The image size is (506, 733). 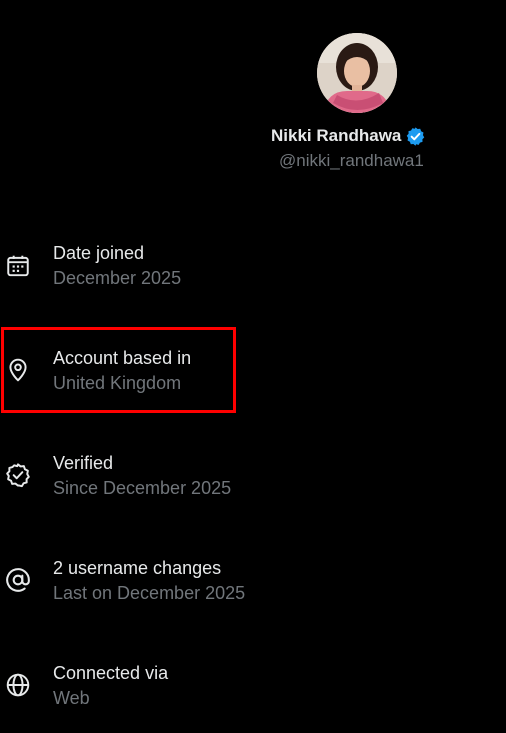 I want to click on info-label: Connected via, so click(x=111, y=673).